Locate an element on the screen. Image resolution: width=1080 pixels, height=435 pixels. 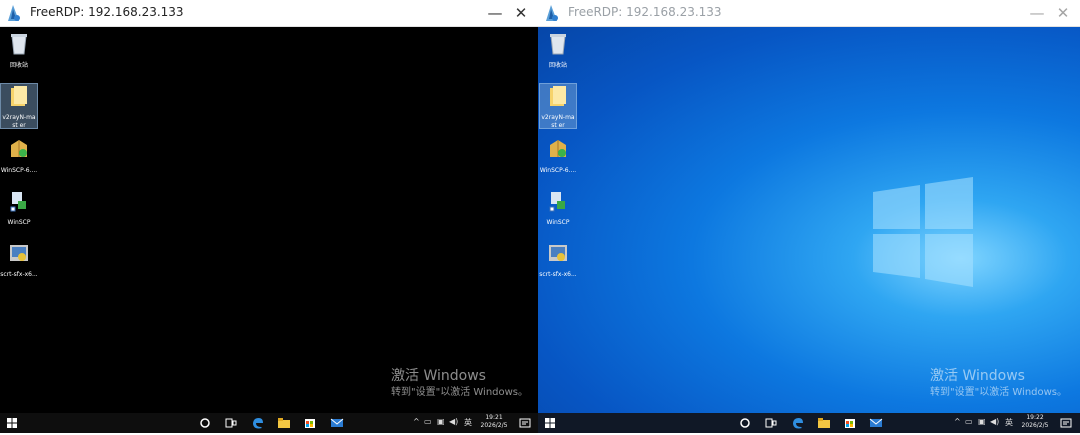
taskbar-clock: 19:22 2026/2/5 is located at coordinates (1035, 422).